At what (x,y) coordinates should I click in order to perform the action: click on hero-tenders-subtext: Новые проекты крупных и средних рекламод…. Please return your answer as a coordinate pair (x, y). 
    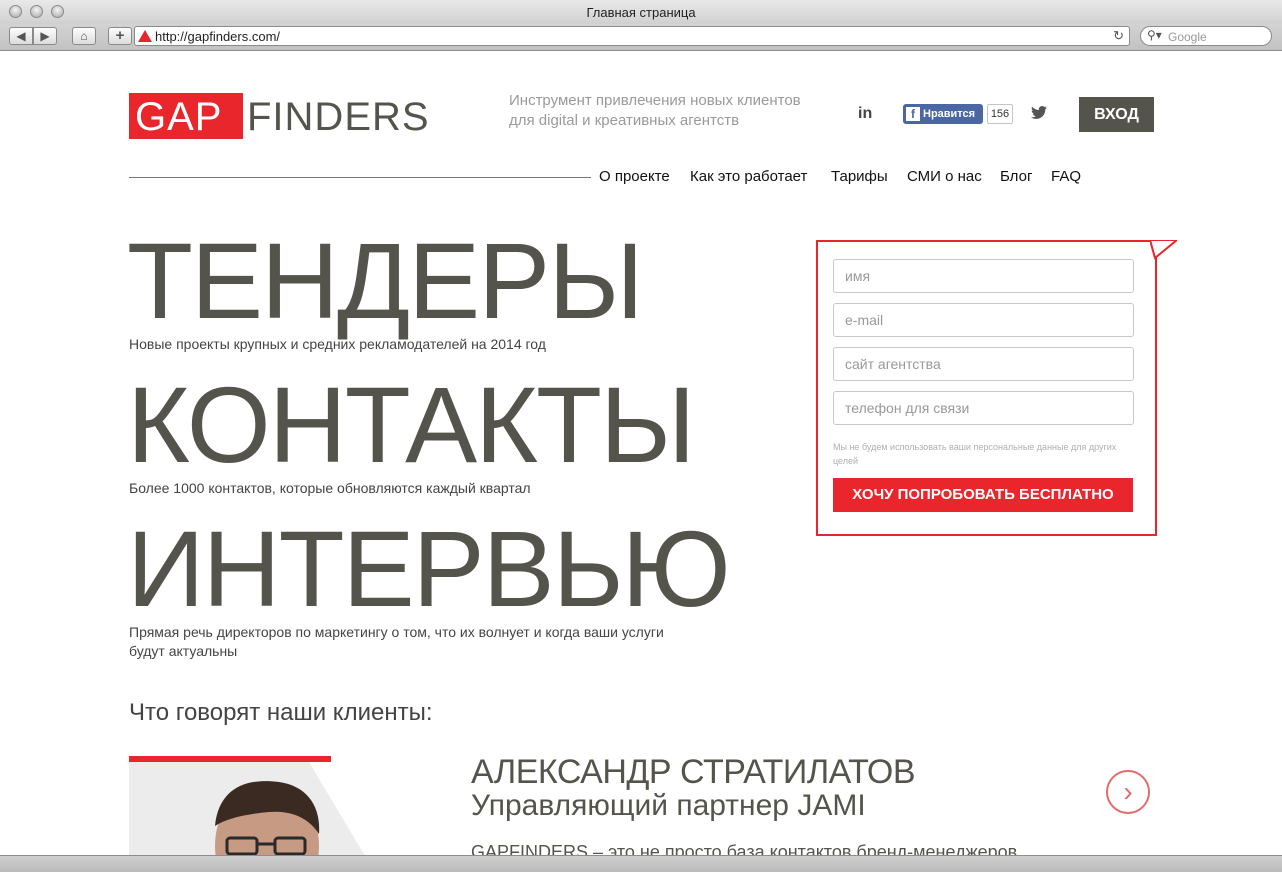
    Looking at the image, I should click on (337, 344).